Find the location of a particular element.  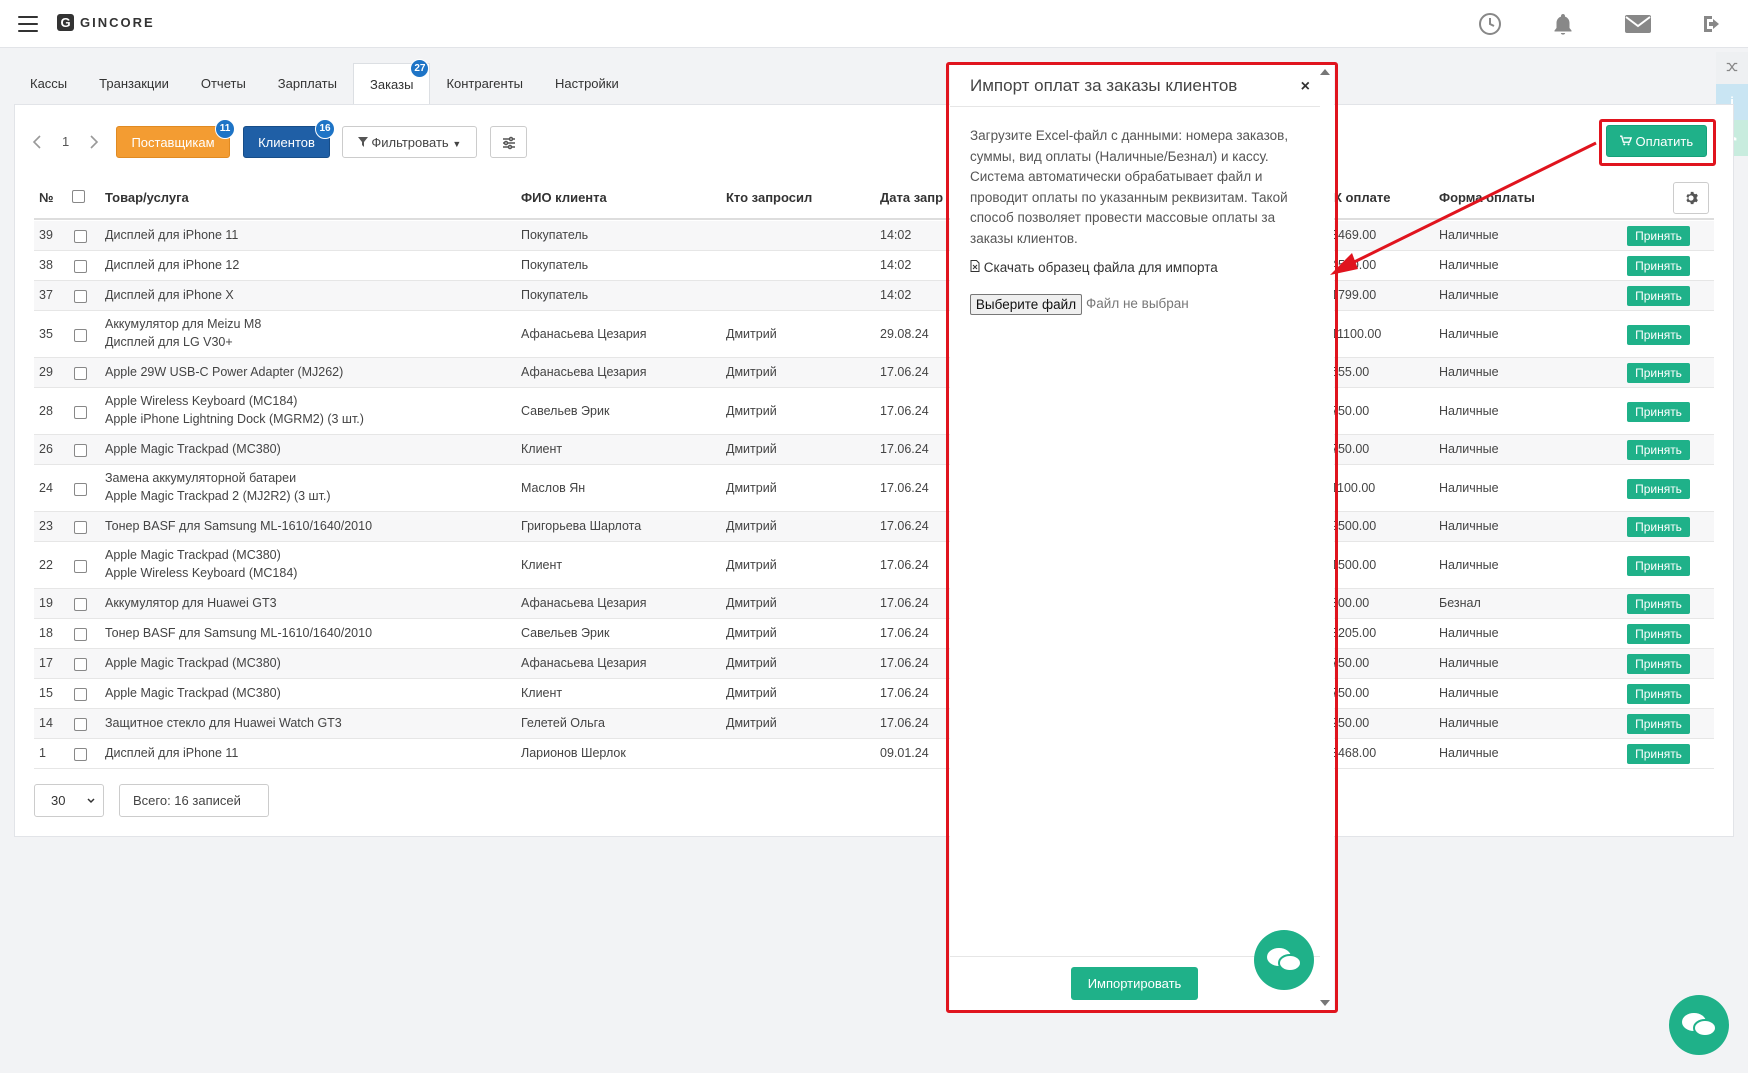

tab-counterparties: Контрагенты is located at coordinates (484, 83).